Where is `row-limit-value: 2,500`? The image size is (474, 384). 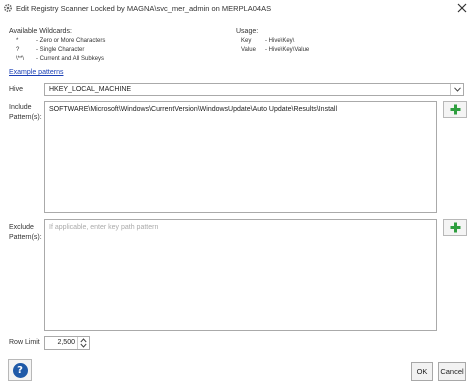
row-limit-value: 2,500 is located at coordinates (66, 342).